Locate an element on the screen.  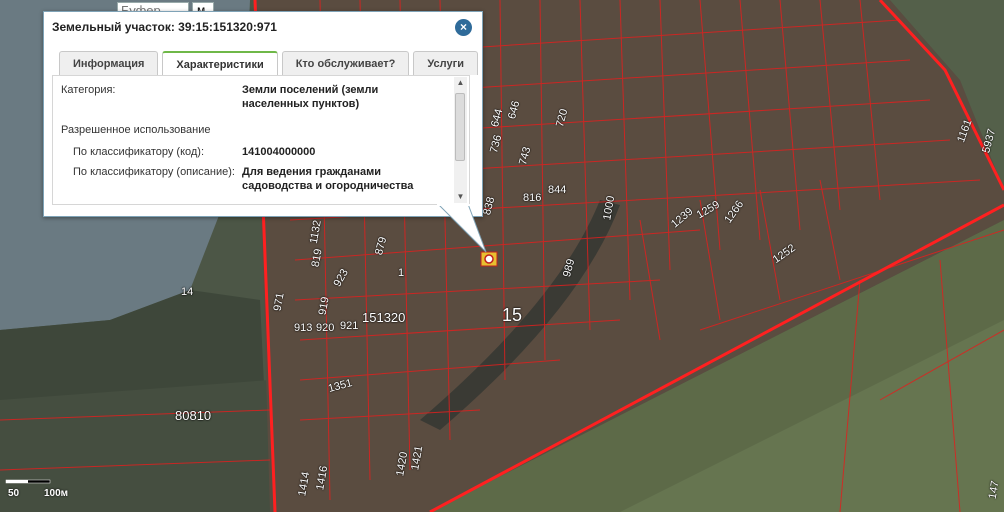
tab-who-serves: Кто обслуживает? is located at coordinates (345, 63).